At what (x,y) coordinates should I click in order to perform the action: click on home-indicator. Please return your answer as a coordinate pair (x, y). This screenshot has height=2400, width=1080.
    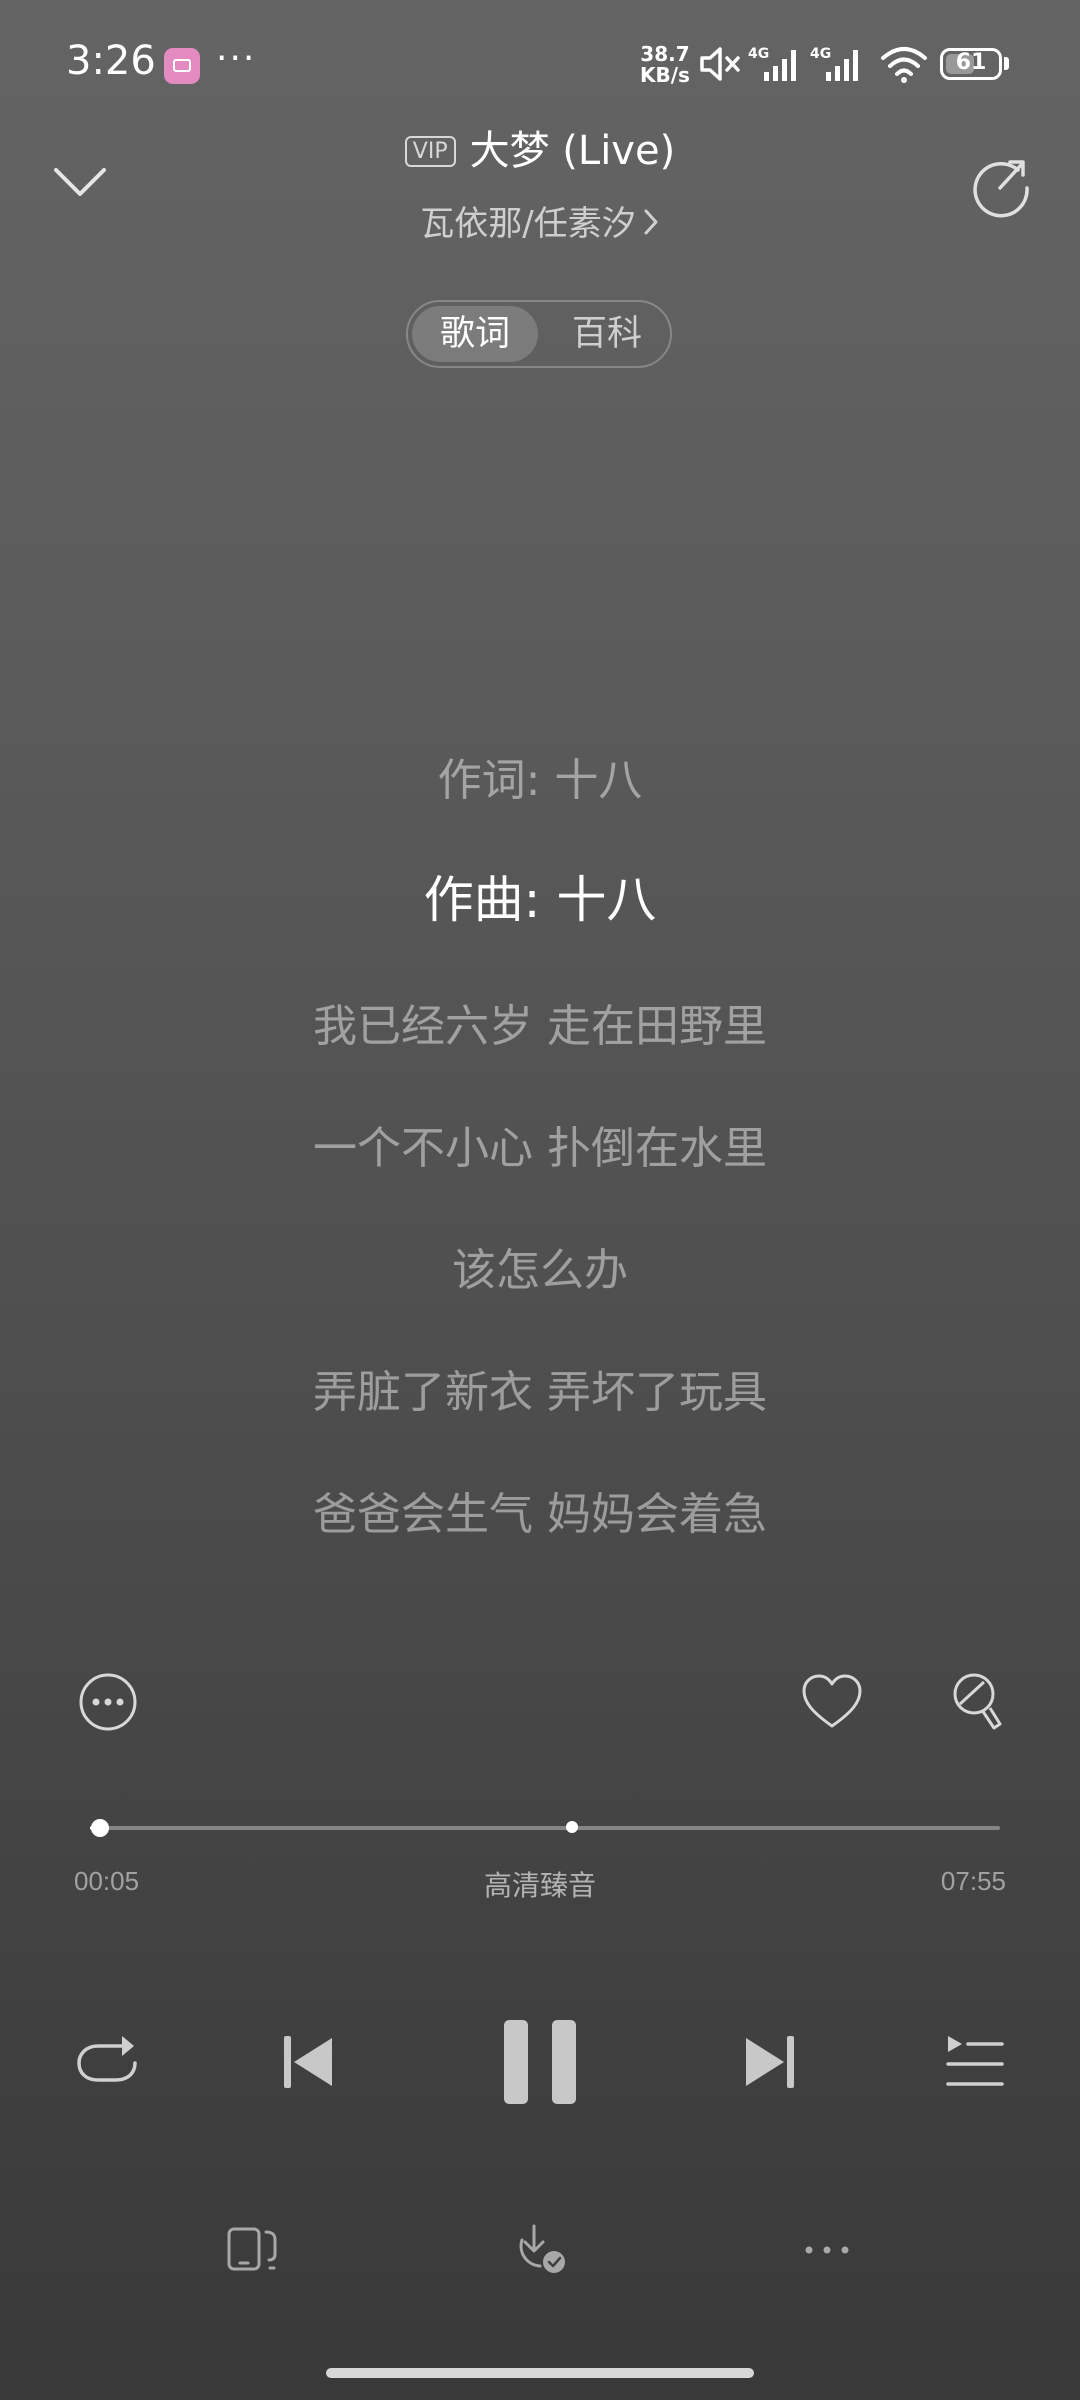
    Looking at the image, I should click on (540, 2373).